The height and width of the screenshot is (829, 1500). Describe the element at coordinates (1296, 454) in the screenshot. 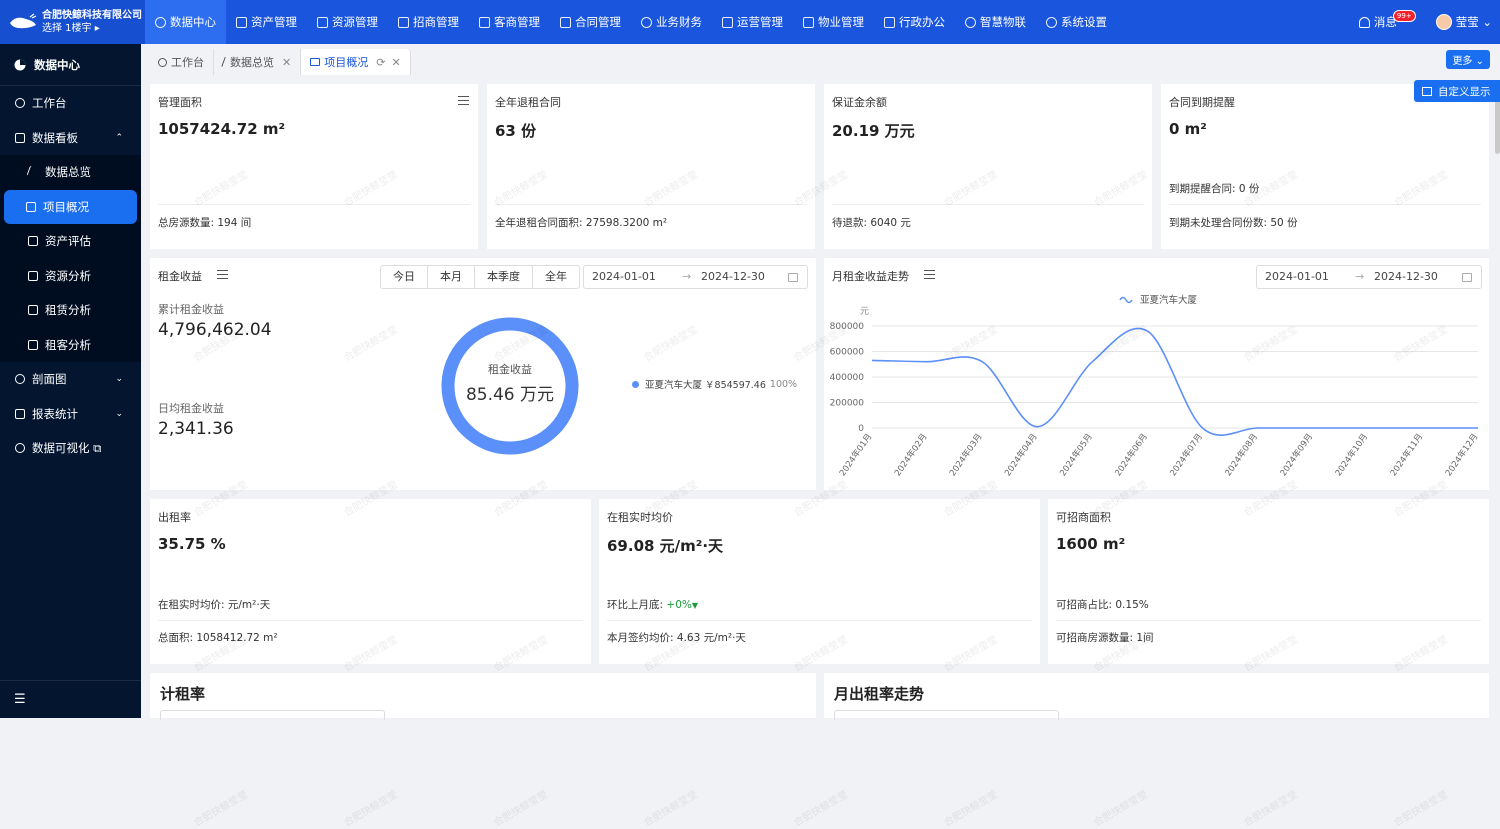

I see `x-tick-label: 2024年09月` at that location.